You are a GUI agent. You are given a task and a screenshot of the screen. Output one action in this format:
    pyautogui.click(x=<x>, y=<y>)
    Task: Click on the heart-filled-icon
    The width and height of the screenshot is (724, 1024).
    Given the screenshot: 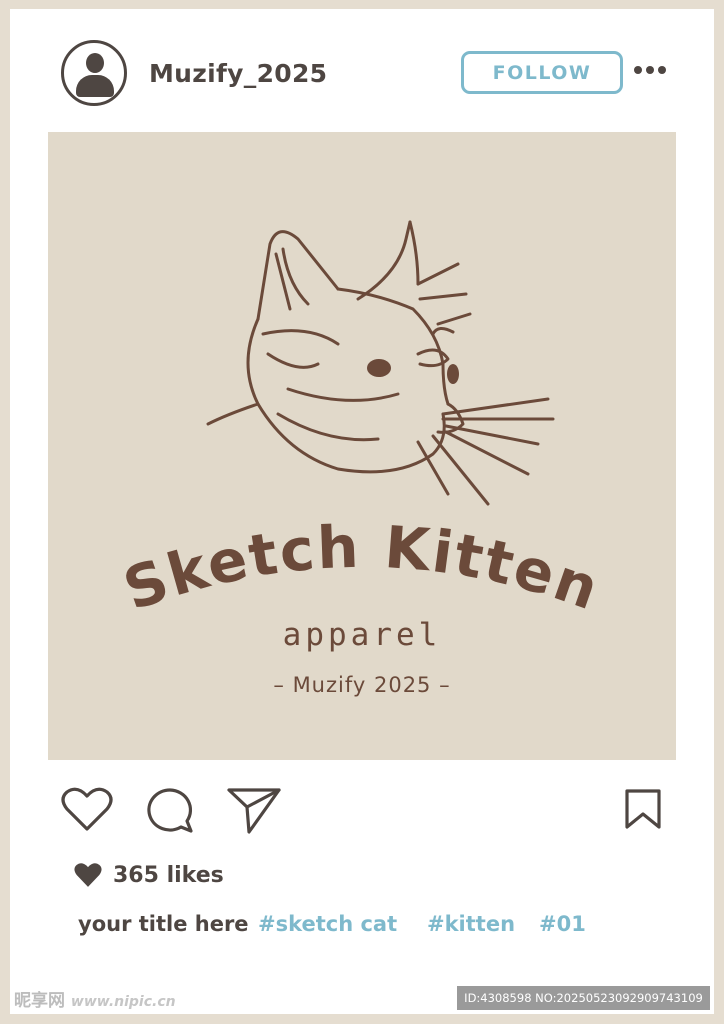 What is the action you would take?
    pyautogui.click(x=88, y=875)
    